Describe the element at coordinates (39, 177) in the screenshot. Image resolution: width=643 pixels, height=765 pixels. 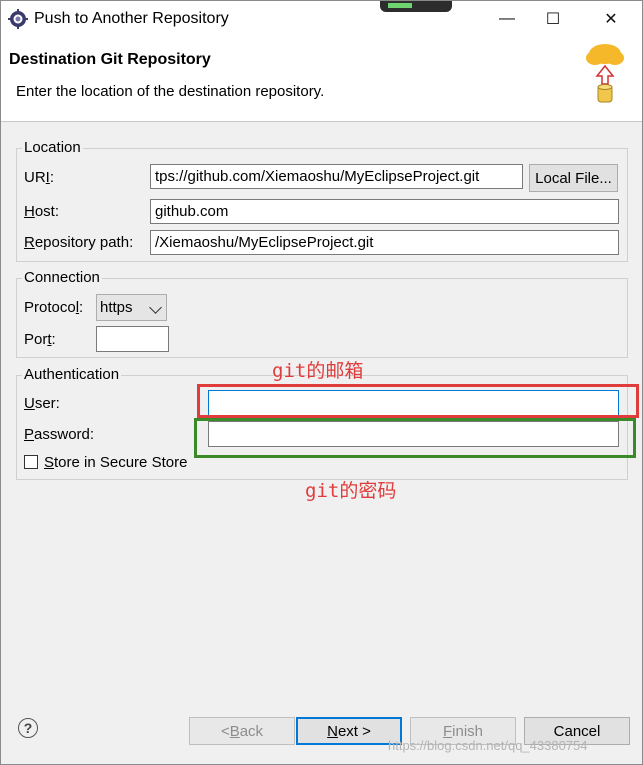
I see `uri-label: URI:` at that location.